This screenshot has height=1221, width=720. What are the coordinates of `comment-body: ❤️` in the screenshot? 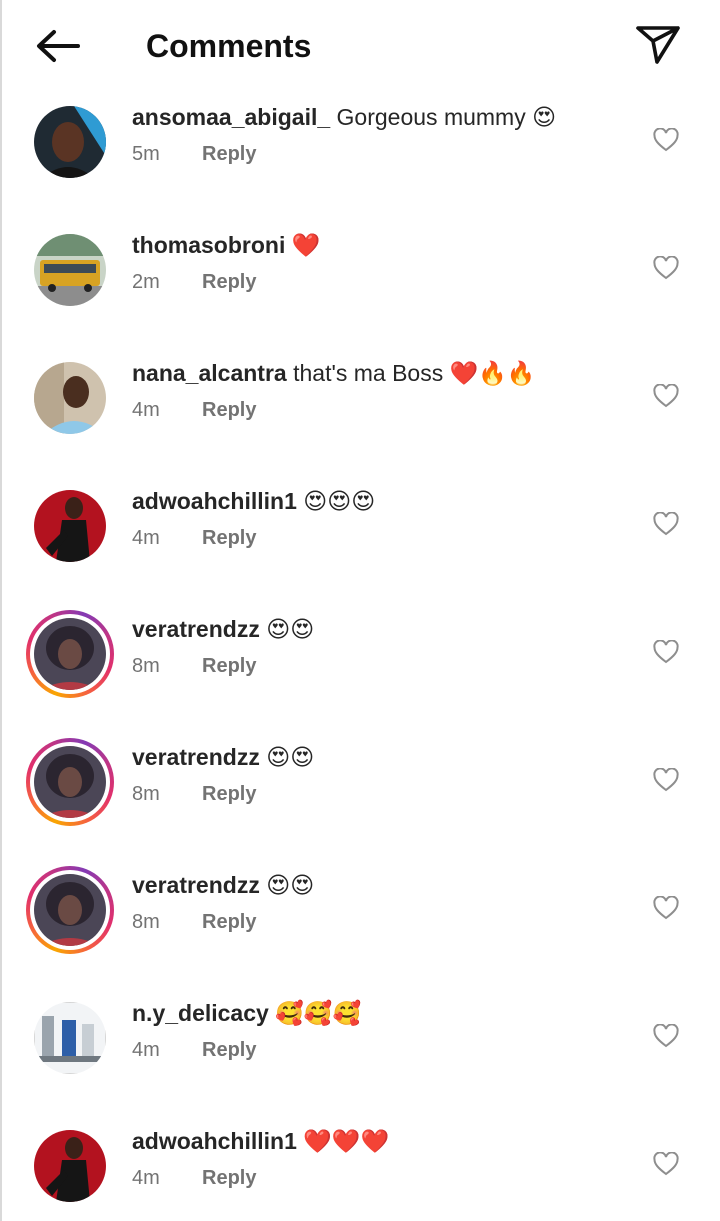 It's located at (303, 245).